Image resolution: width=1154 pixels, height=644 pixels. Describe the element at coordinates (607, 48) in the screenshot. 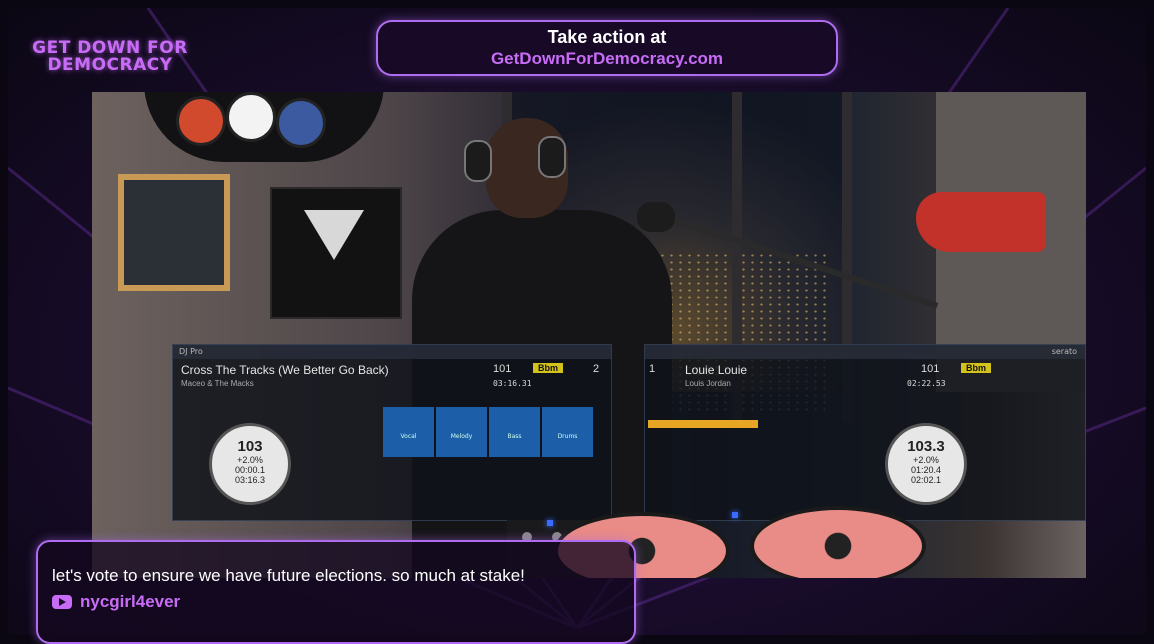

I see `take-action-banner: Take action at GetDownForDemocracy.com` at that location.